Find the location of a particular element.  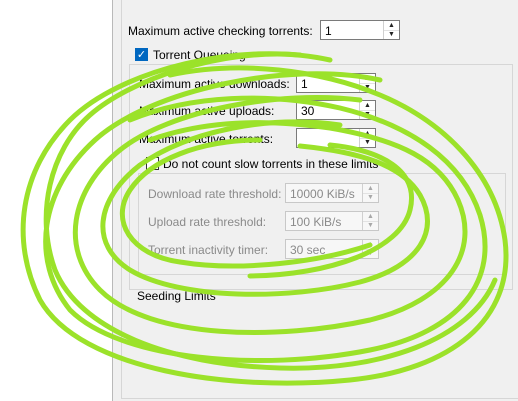

max-torrents-spinbox: ▲ ▼ is located at coordinates (336, 138).